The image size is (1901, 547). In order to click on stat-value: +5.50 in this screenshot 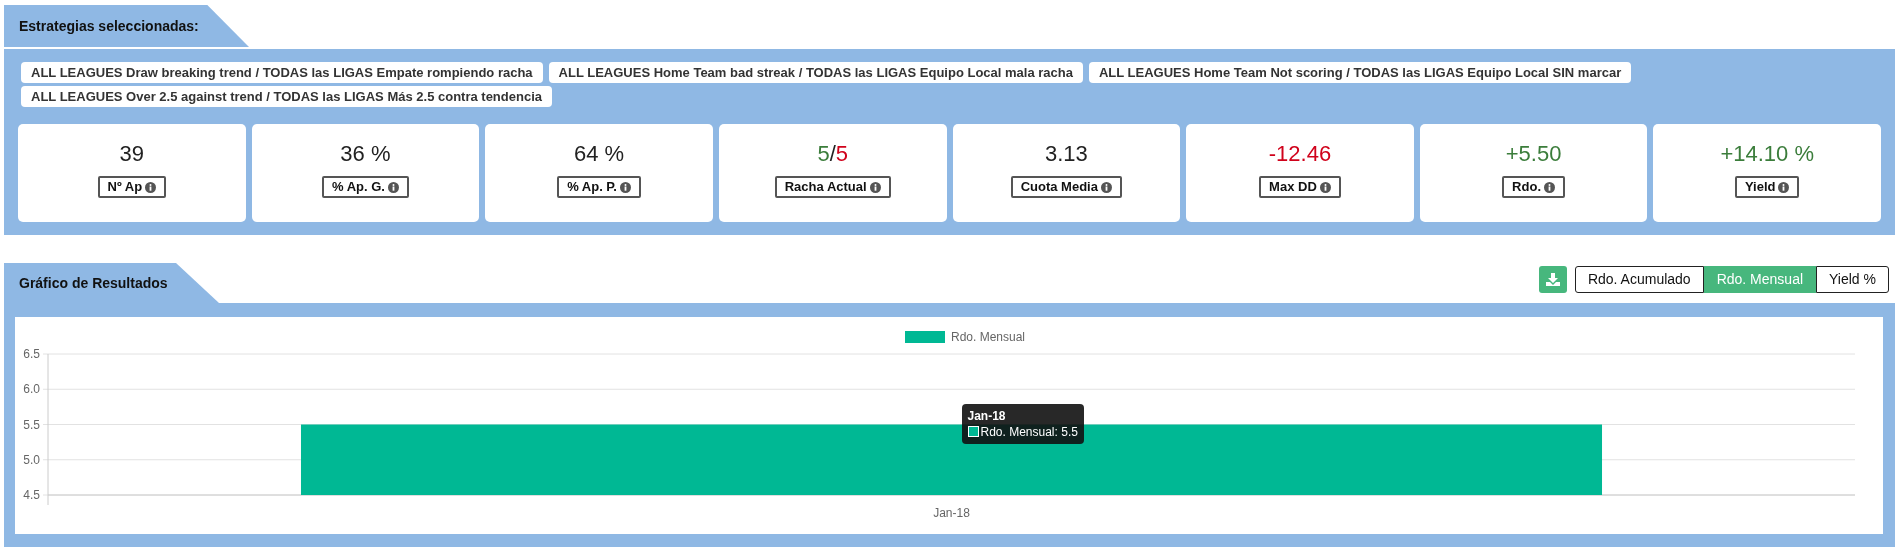, I will do `click(1533, 154)`.